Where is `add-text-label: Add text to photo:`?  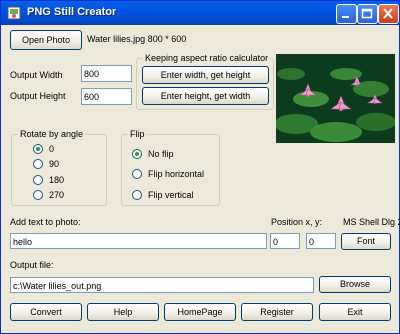
add-text-label: Add text to photo: is located at coordinates (45, 222).